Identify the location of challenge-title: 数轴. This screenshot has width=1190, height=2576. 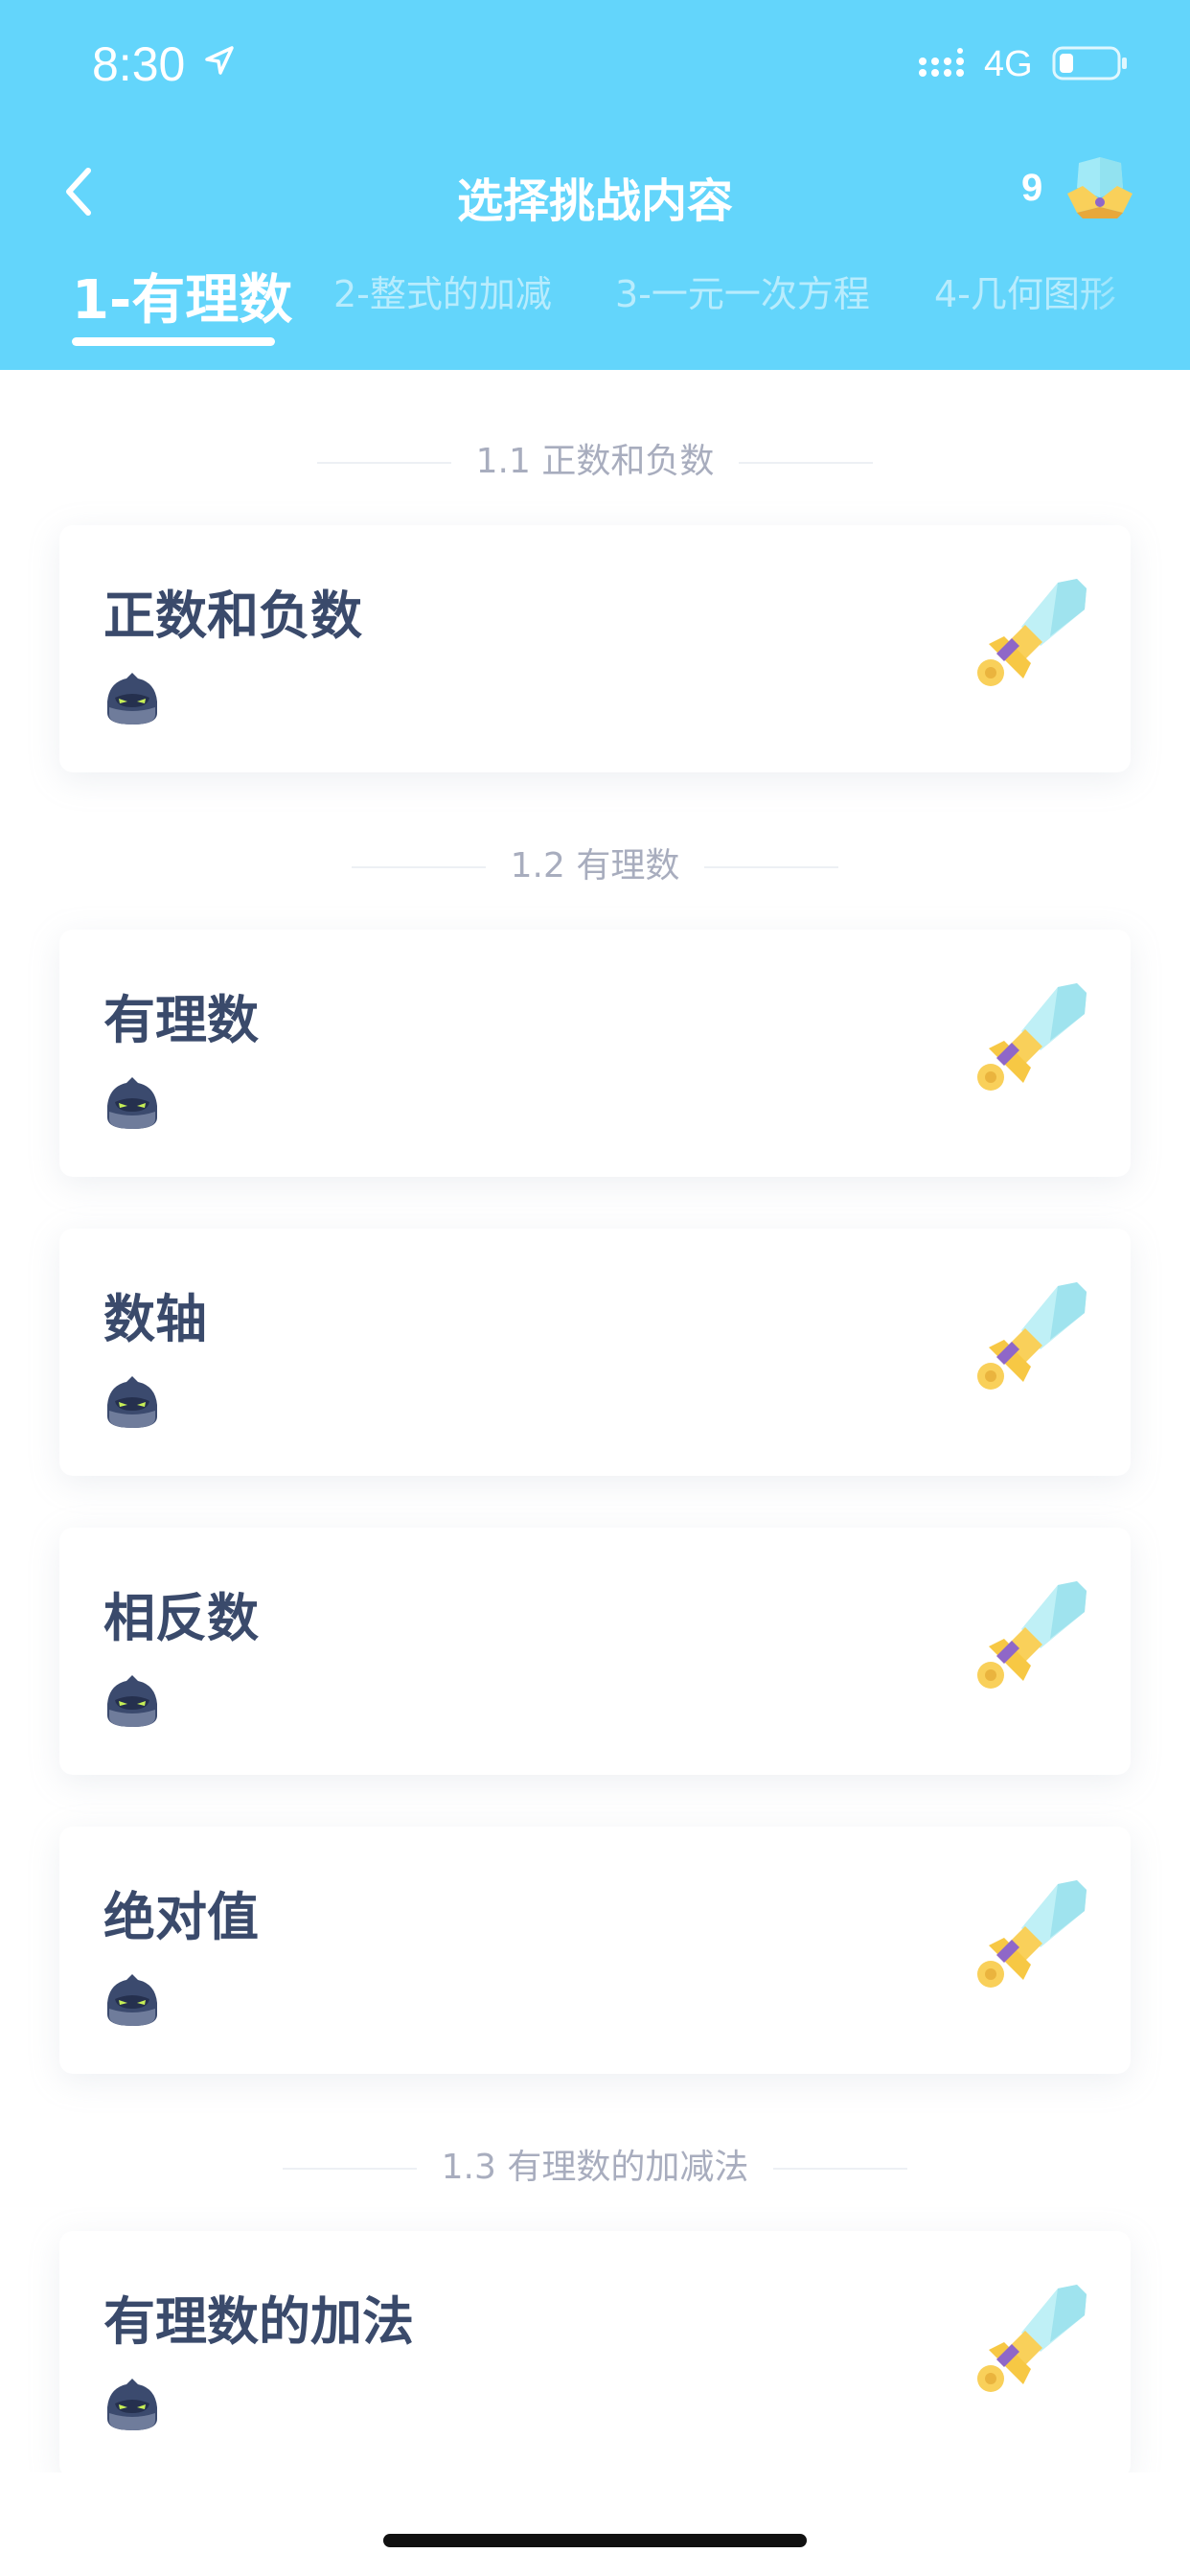
(155, 1319).